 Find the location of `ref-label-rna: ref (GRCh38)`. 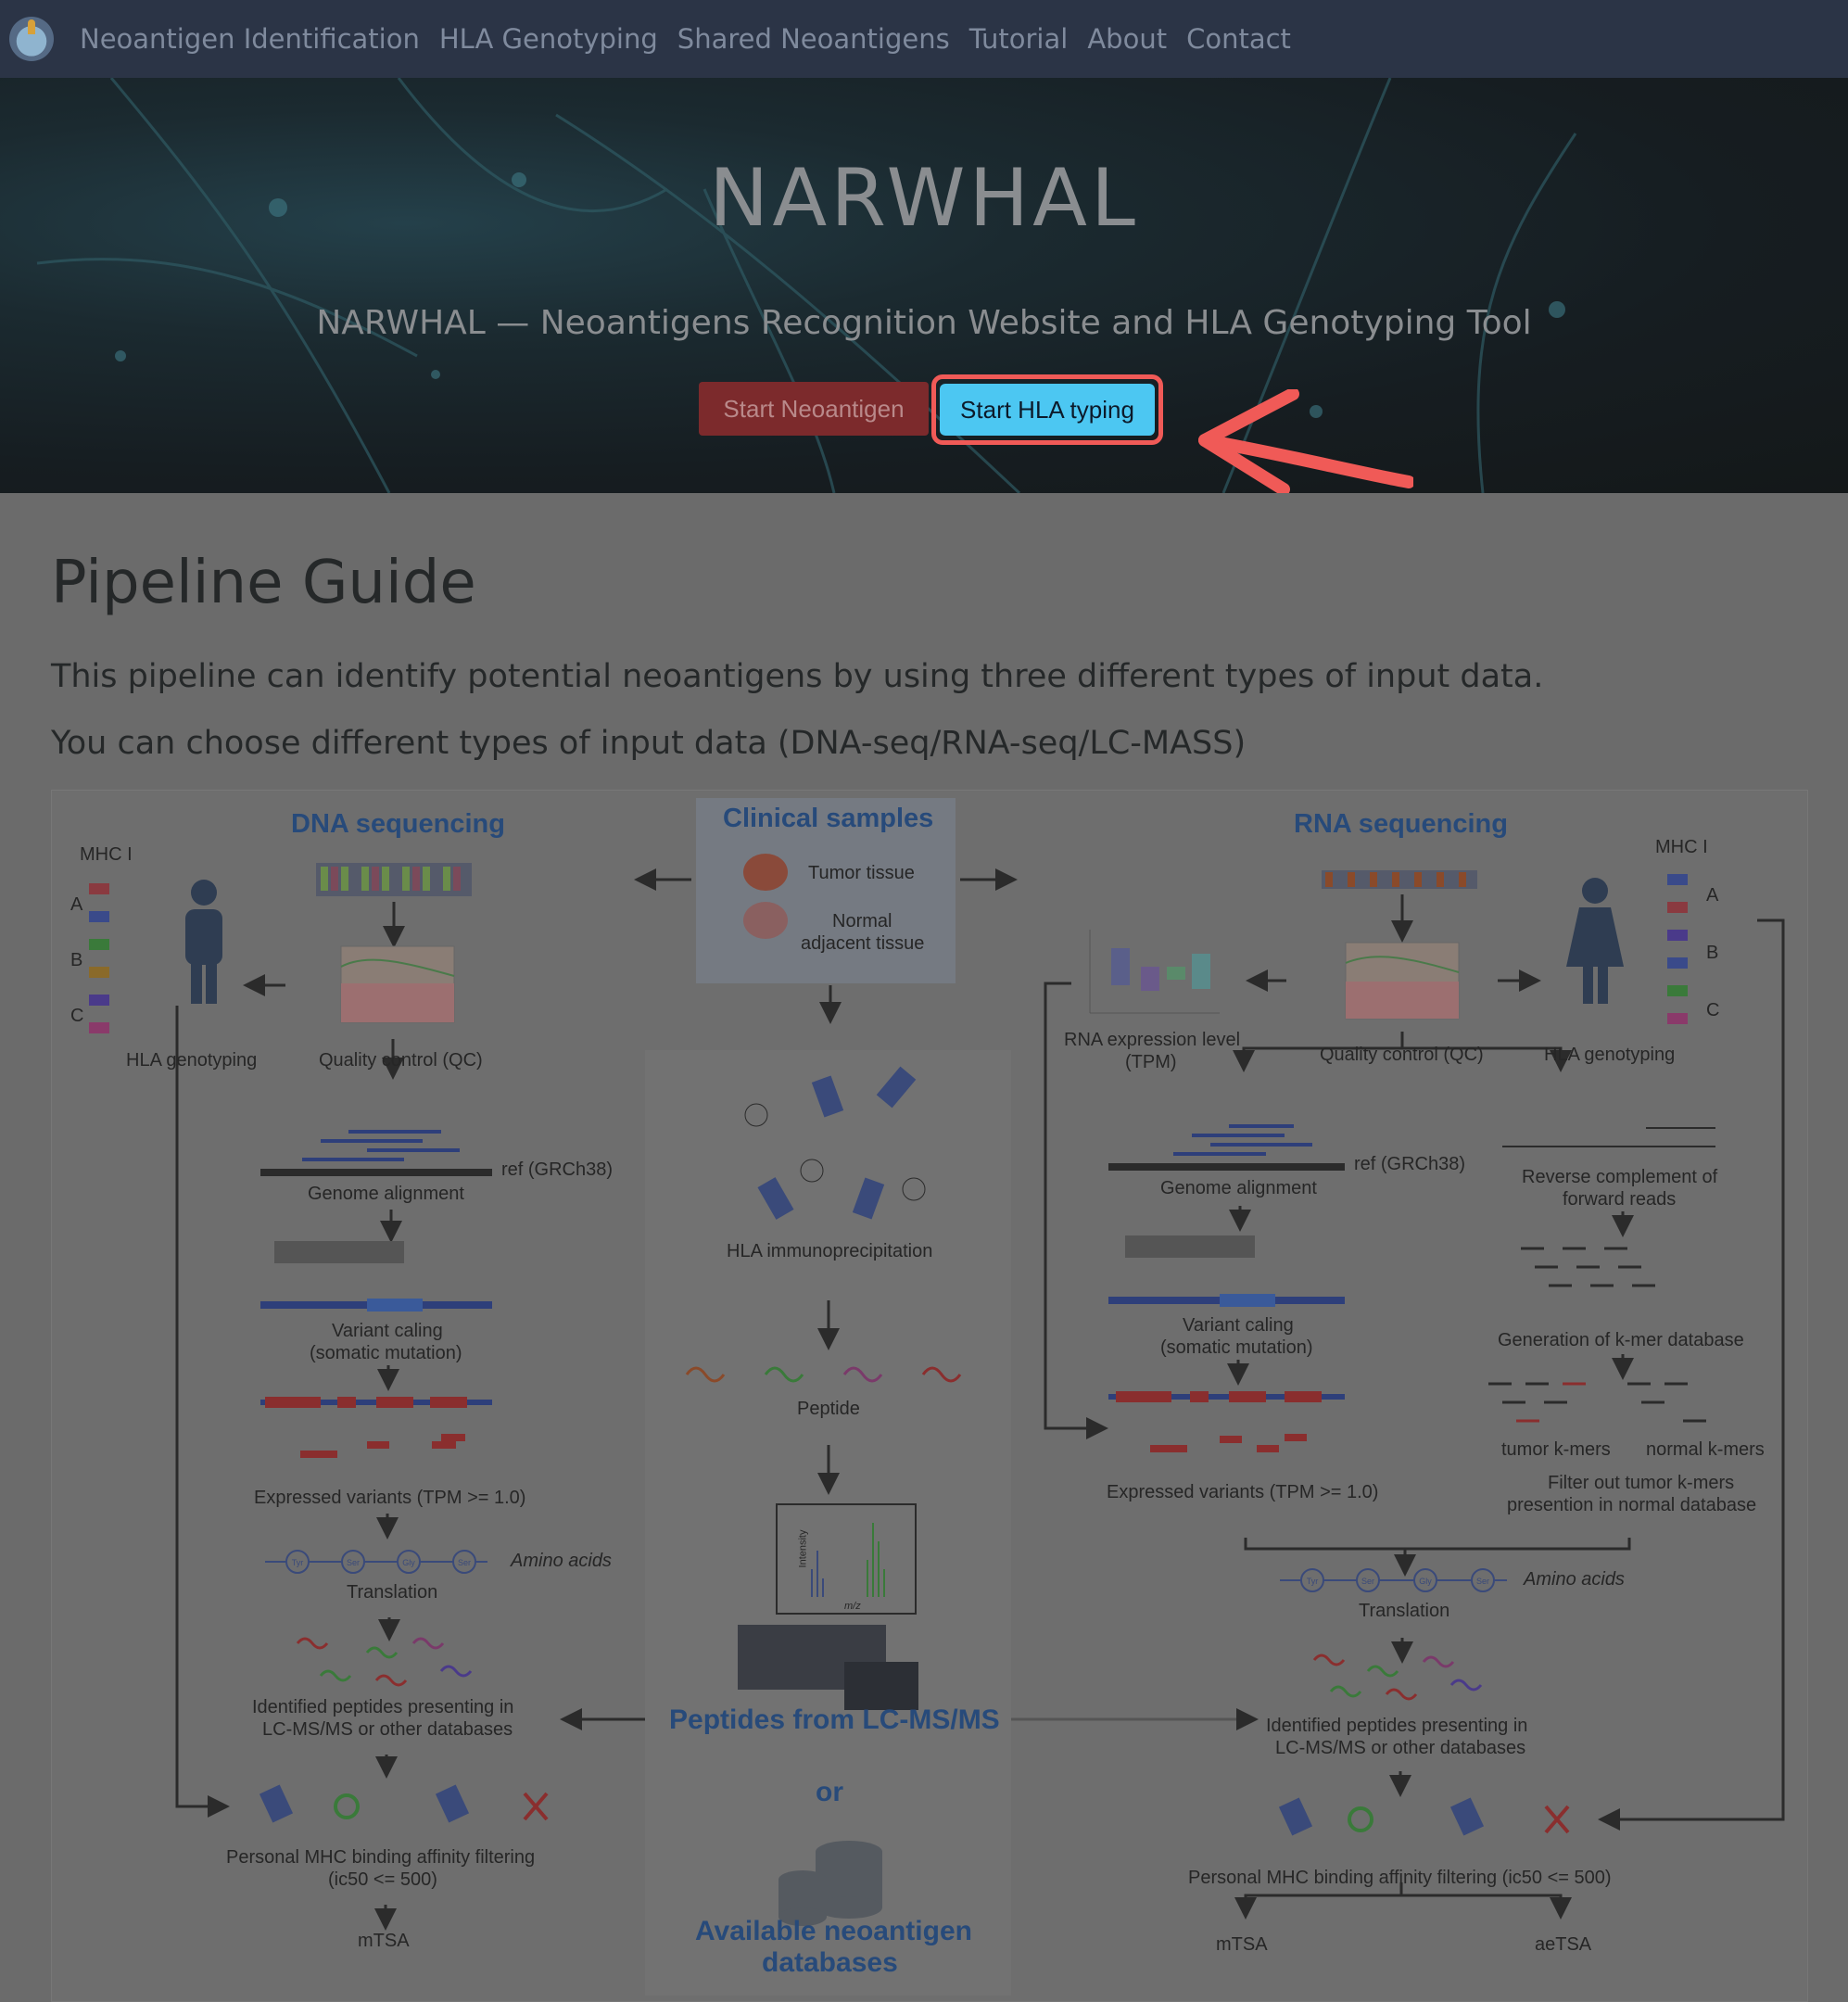

ref-label-rna: ref (GRCh38) is located at coordinates (1410, 1164).